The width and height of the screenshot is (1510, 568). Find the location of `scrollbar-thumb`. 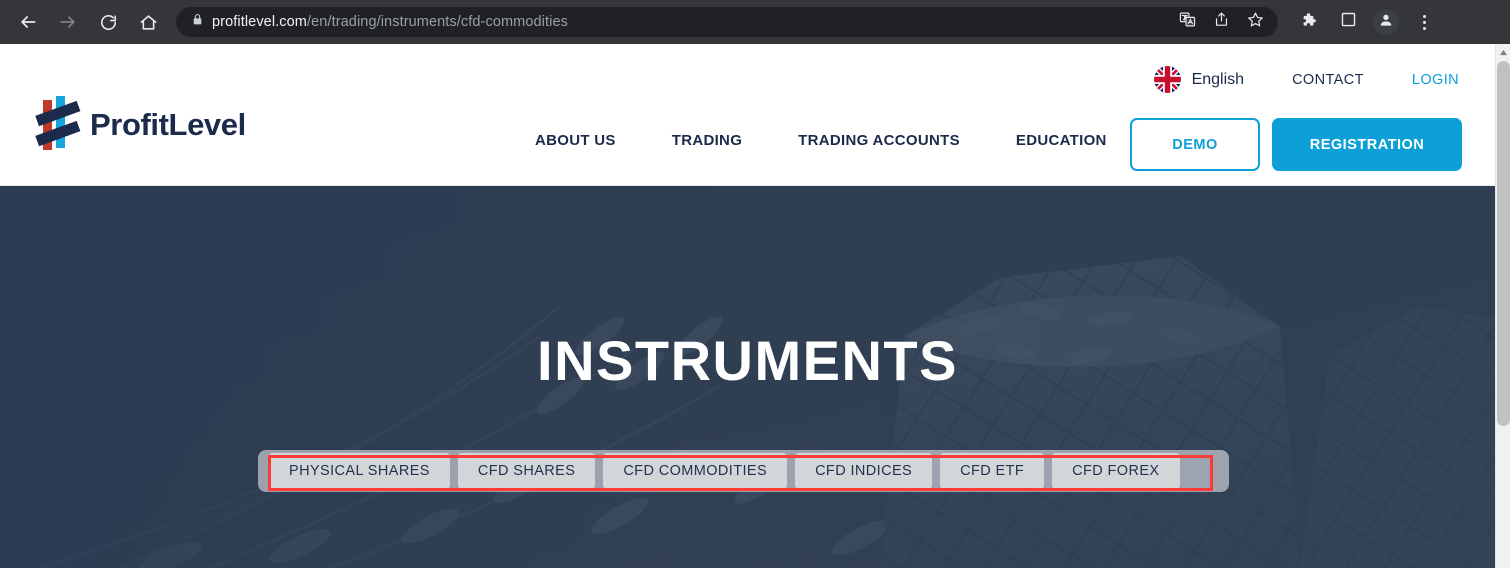

scrollbar-thumb is located at coordinates (1503, 243).